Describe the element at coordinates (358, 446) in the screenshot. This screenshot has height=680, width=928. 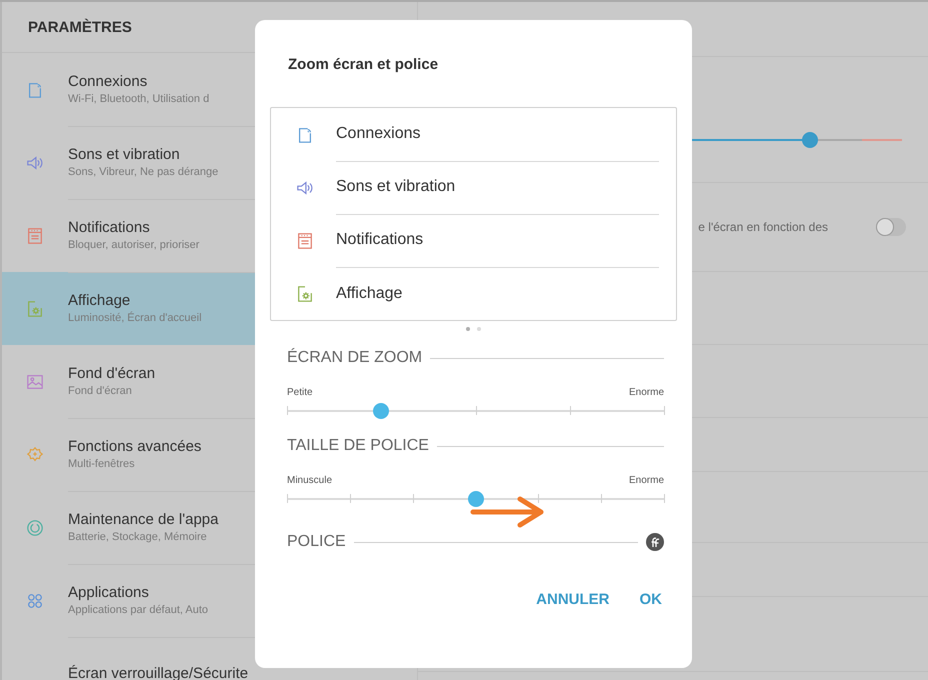
I see `section-heading: TAILLE DE POLICE` at that location.